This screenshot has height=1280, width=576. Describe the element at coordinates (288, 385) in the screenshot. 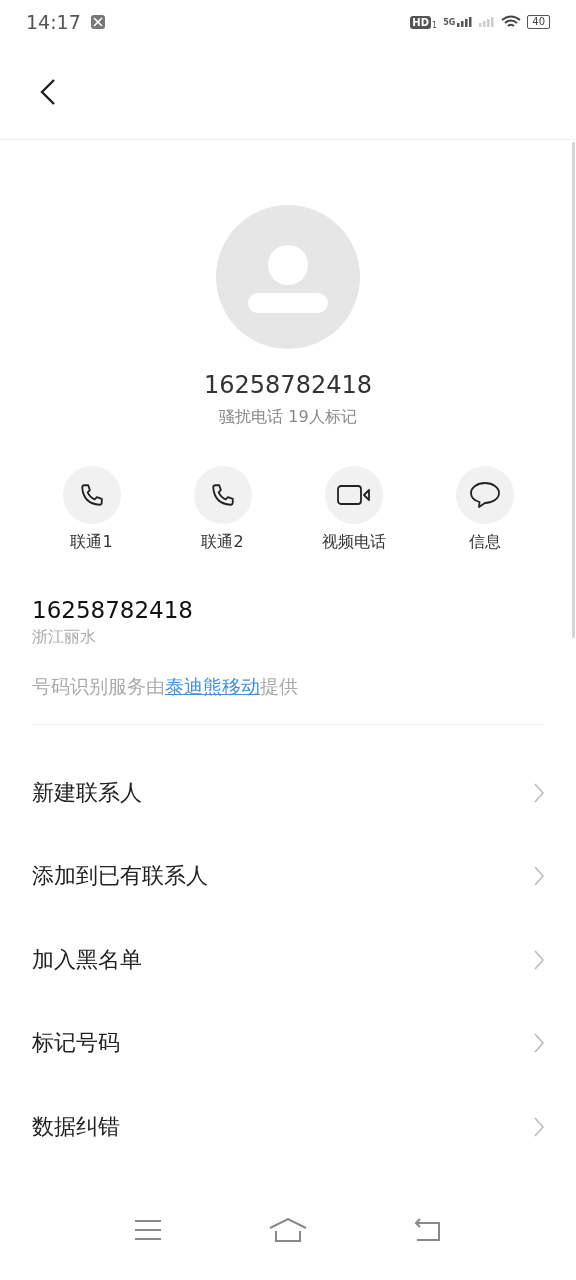

I see `caller-number: 16258782418` at that location.